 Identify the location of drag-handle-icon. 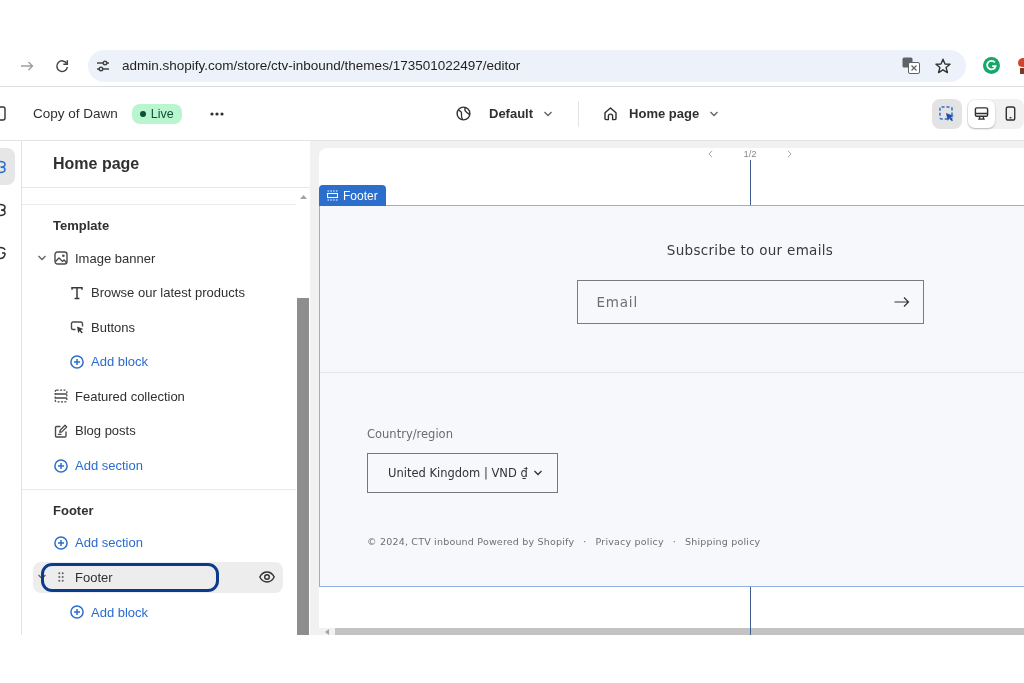
(61, 577).